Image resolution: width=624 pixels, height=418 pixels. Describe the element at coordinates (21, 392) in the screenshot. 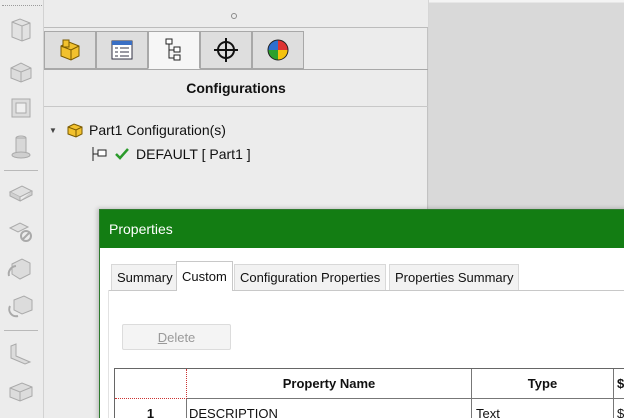

I see `flange-icon` at that location.